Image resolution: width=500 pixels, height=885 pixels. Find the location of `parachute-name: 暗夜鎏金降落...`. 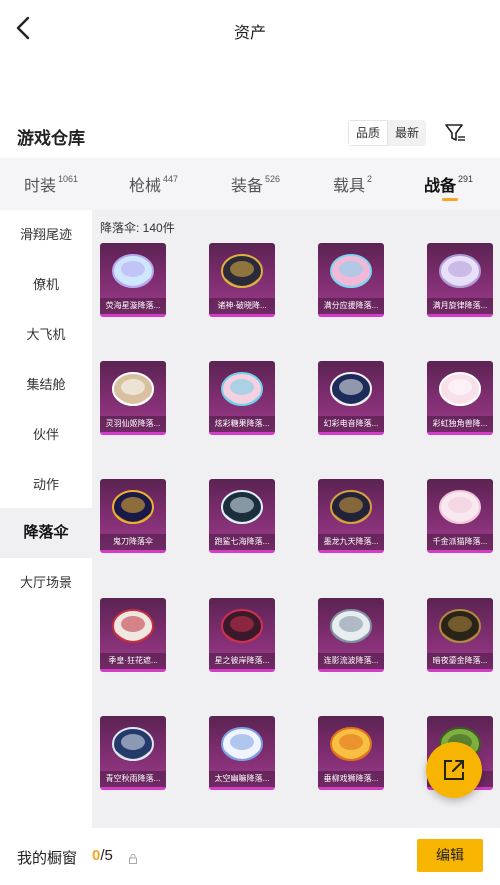

parachute-name: 暗夜鎏金降落... is located at coordinates (460, 661).